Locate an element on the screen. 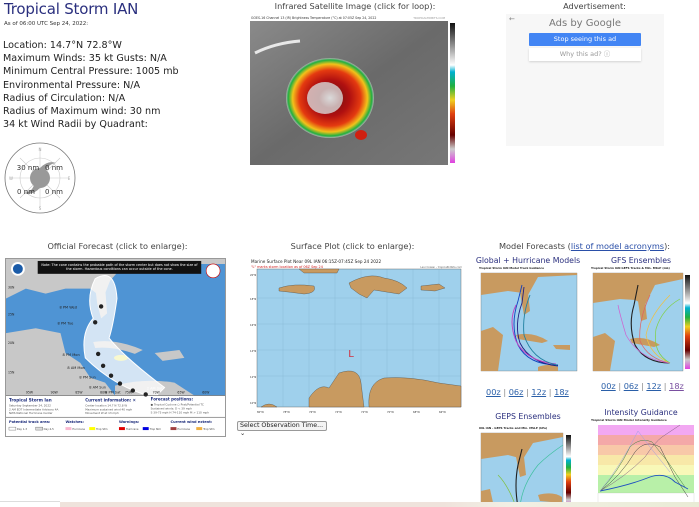 The width and height of the screenshot is (699, 507). sfc-lat-2: 16°N is located at coordinates (253, 325).